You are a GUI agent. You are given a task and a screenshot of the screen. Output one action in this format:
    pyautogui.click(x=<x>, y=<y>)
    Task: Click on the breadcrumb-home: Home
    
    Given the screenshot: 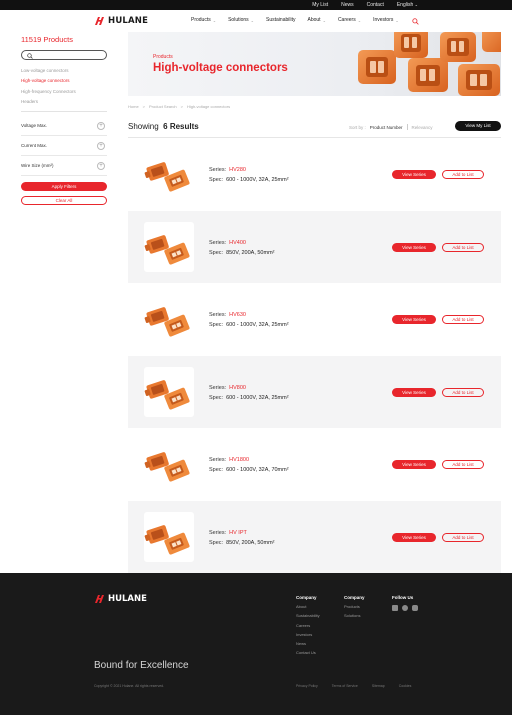 What is the action you would take?
    pyautogui.click(x=133, y=106)
    